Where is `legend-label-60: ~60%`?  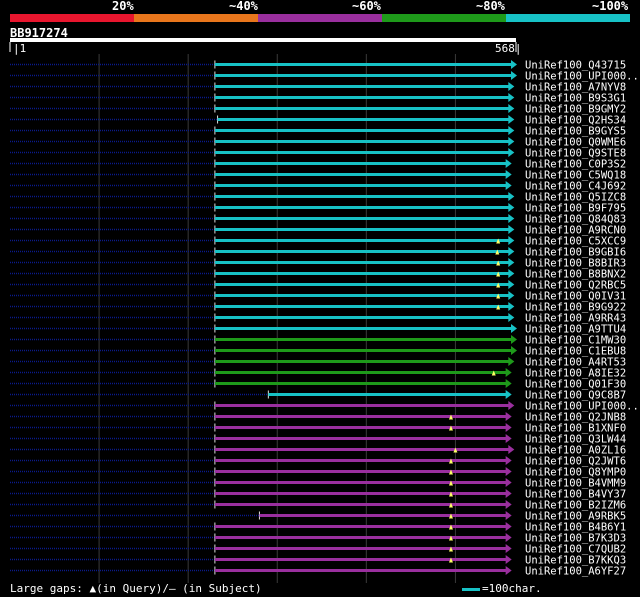 legend-label-60: ~60% is located at coordinates (366, 6).